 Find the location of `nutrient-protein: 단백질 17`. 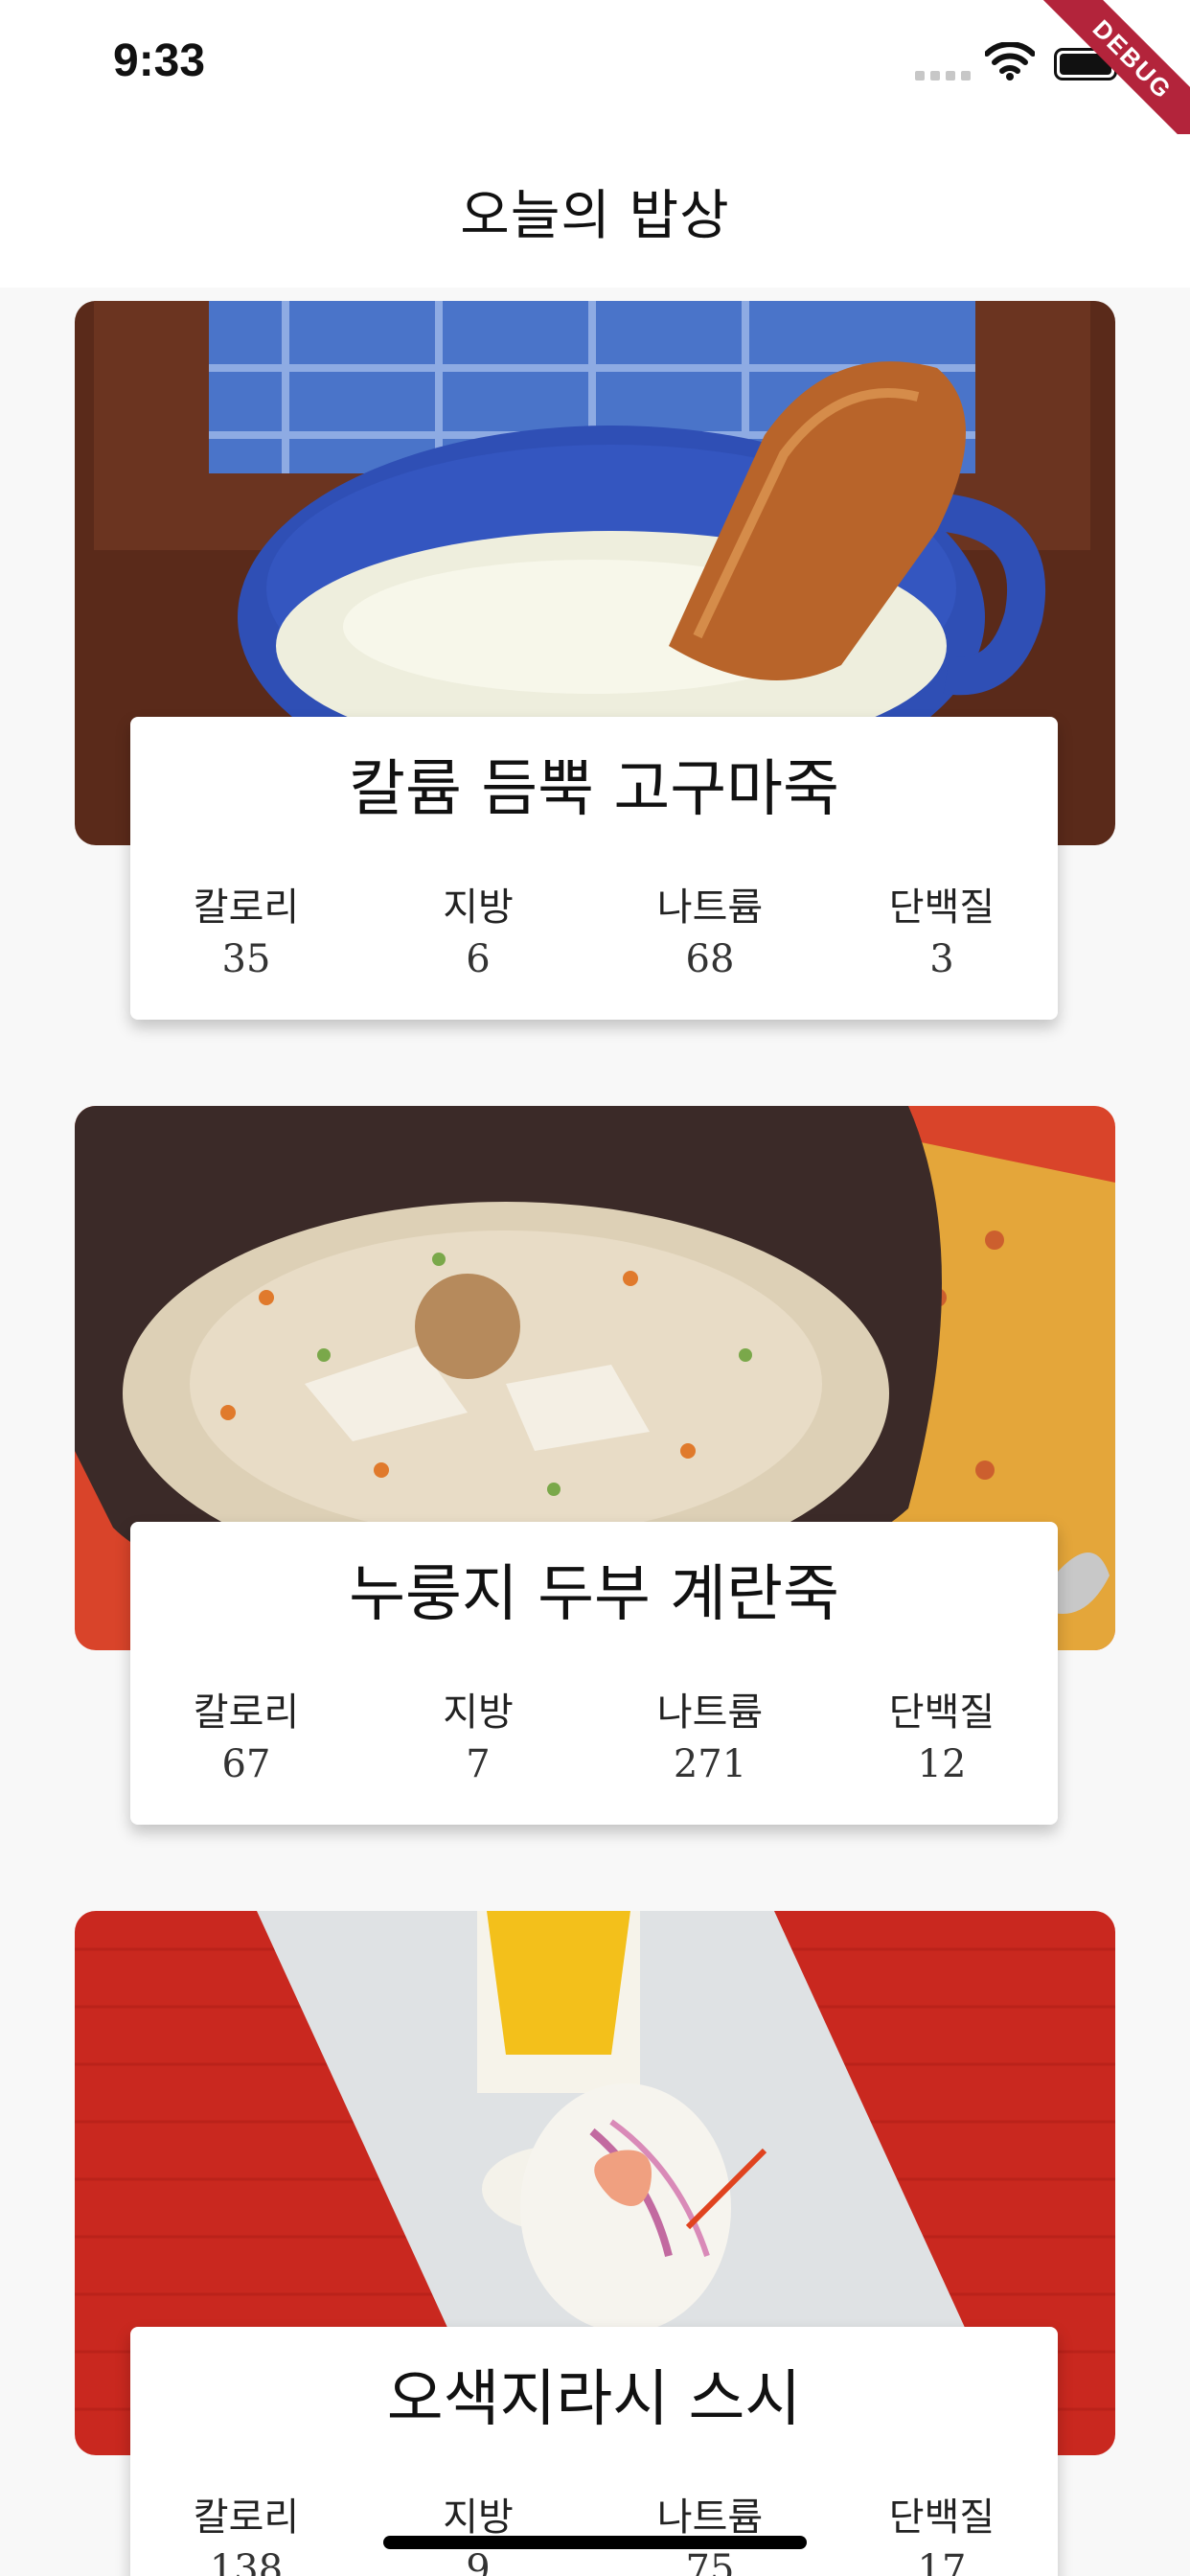

nutrient-protein: 단백질 17 is located at coordinates (942, 2531).